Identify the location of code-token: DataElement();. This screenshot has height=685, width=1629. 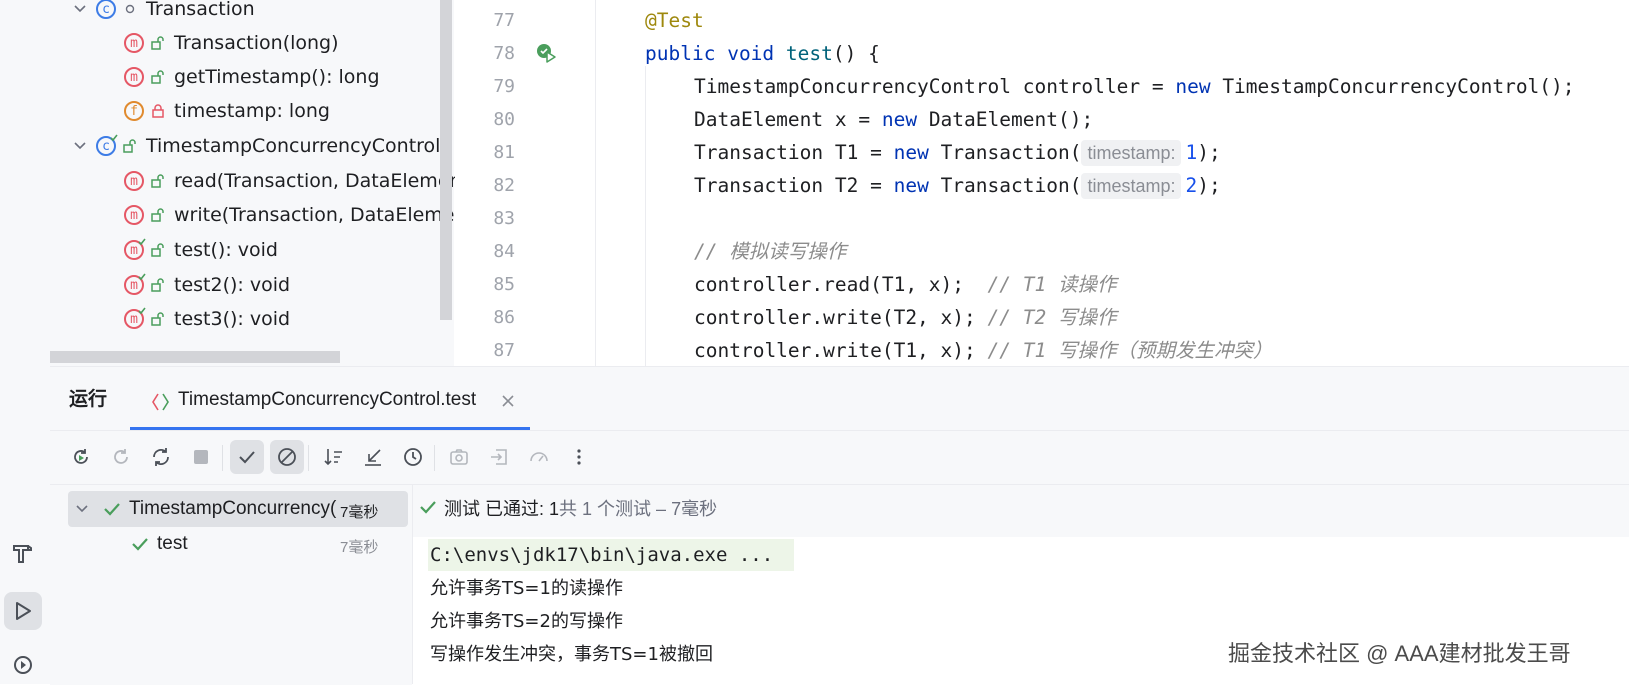
(1005, 119).